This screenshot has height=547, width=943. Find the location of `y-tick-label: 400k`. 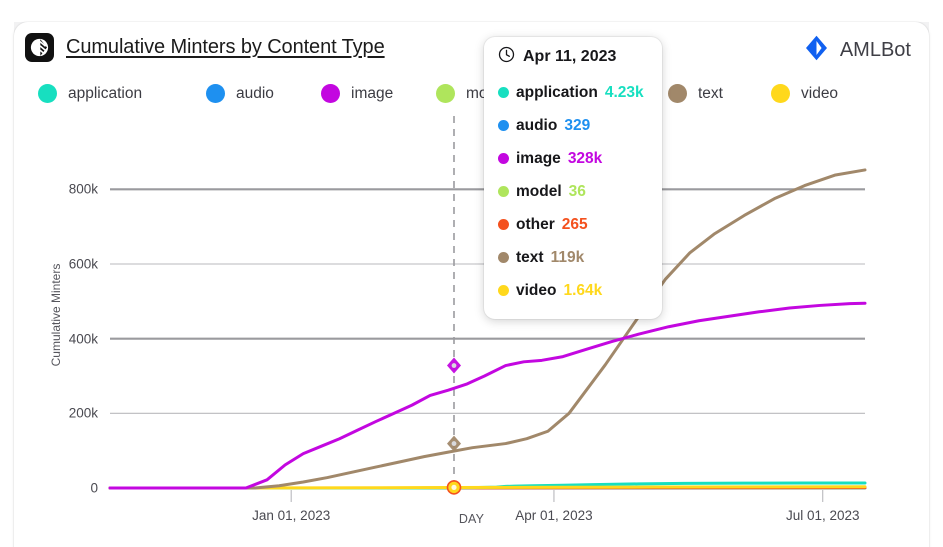

y-tick-label: 400k is located at coordinates (83, 339).